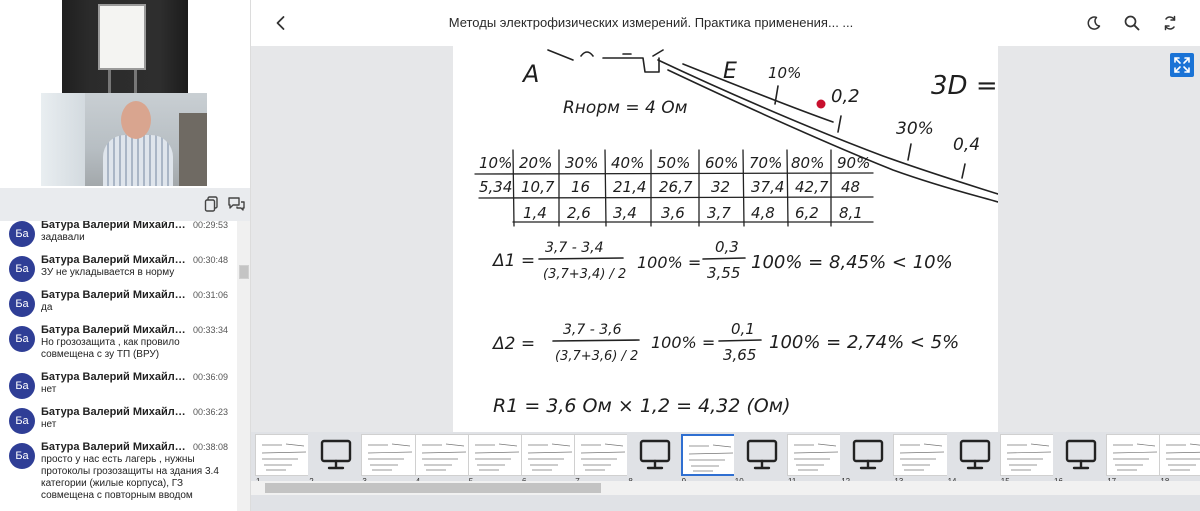 Image resolution: width=1200 pixels, height=511 pixels. I want to click on laser-pointer, so click(821, 104).